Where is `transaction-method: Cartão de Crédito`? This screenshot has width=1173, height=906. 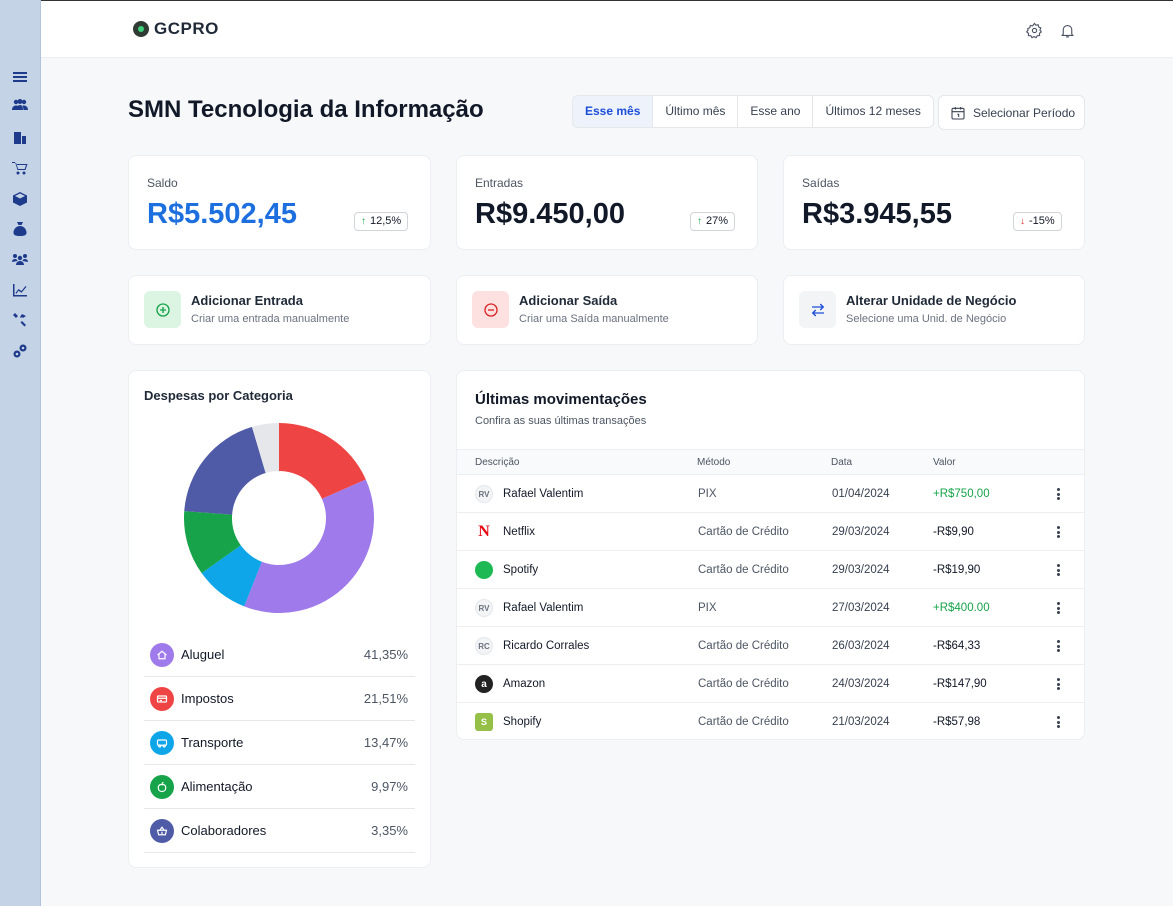
transaction-method: Cartão de Crédito is located at coordinates (743, 646).